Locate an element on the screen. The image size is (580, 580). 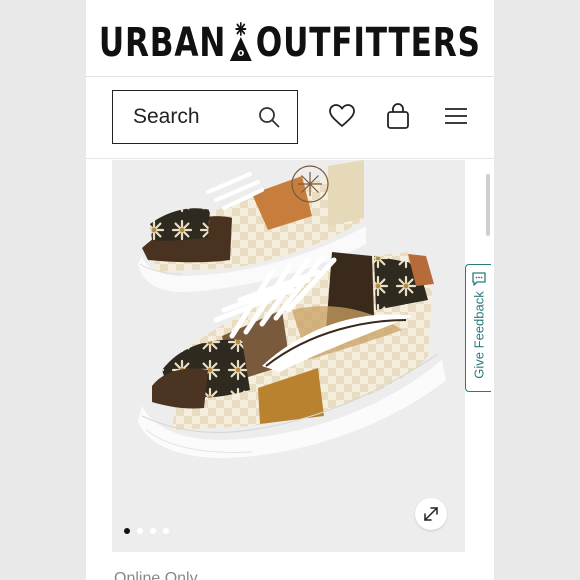
chat-feedback-icon is located at coordinates (479, 279).